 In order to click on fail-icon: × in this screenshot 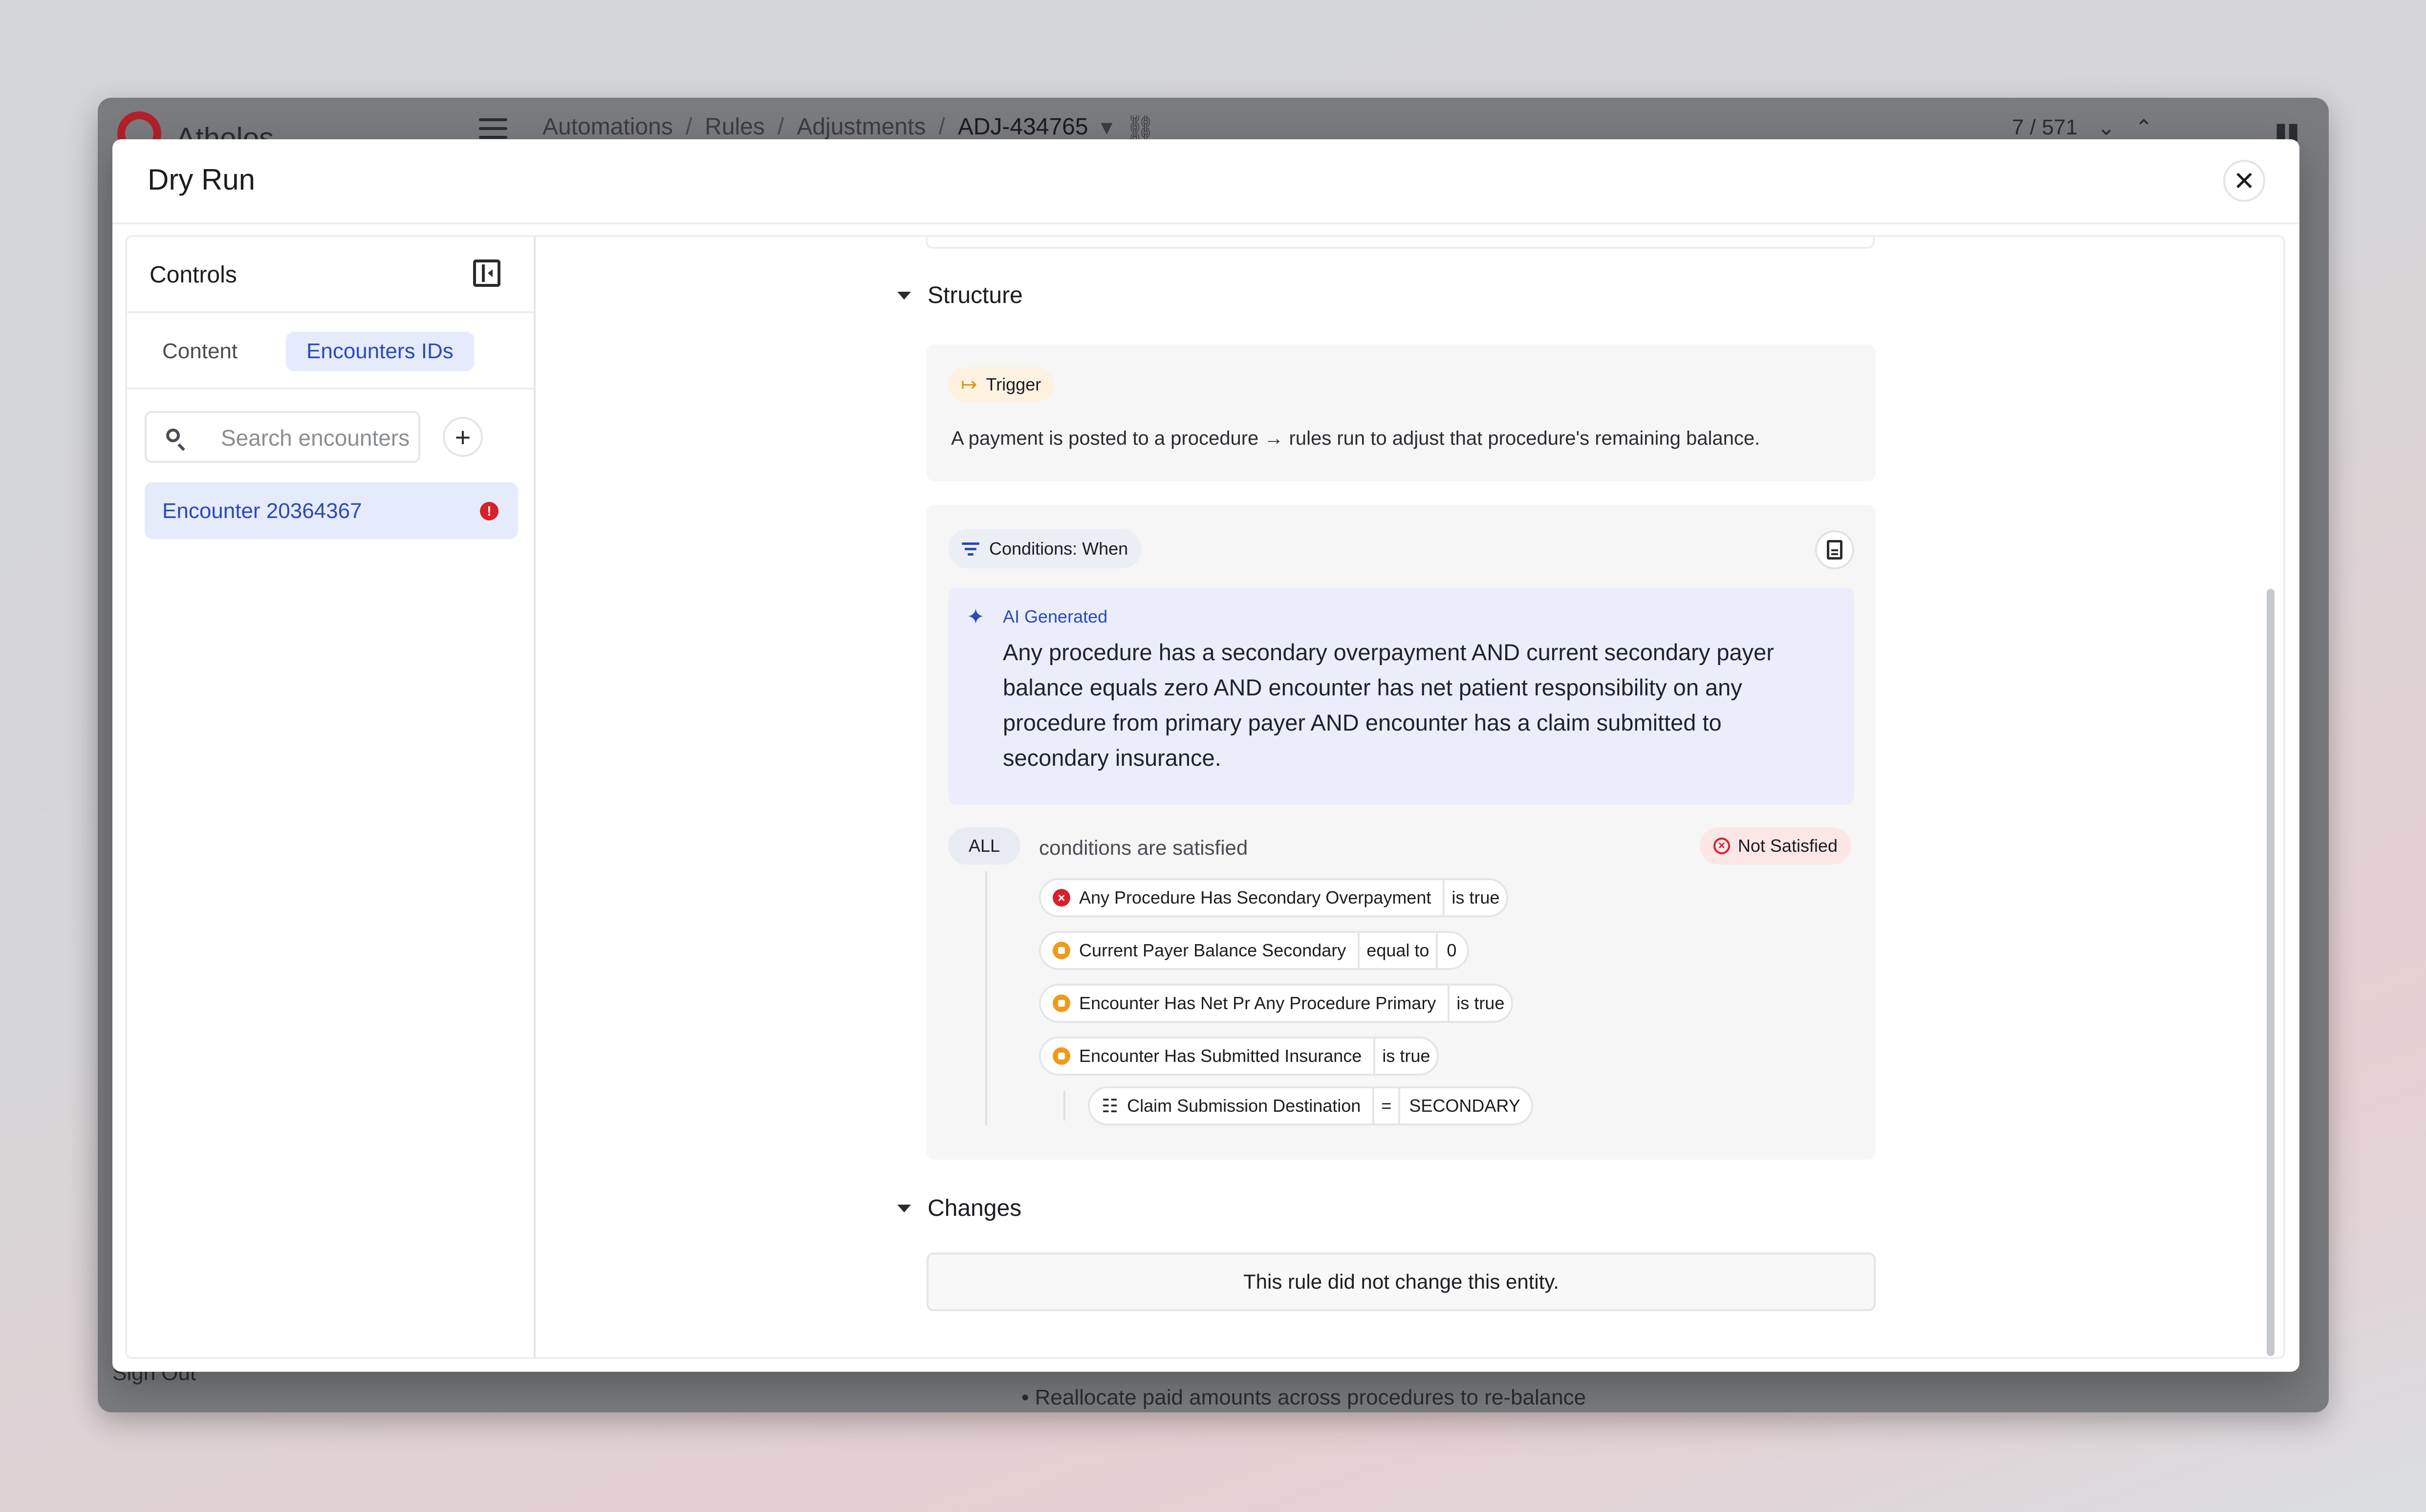, I will do `click(1061, 898)`.